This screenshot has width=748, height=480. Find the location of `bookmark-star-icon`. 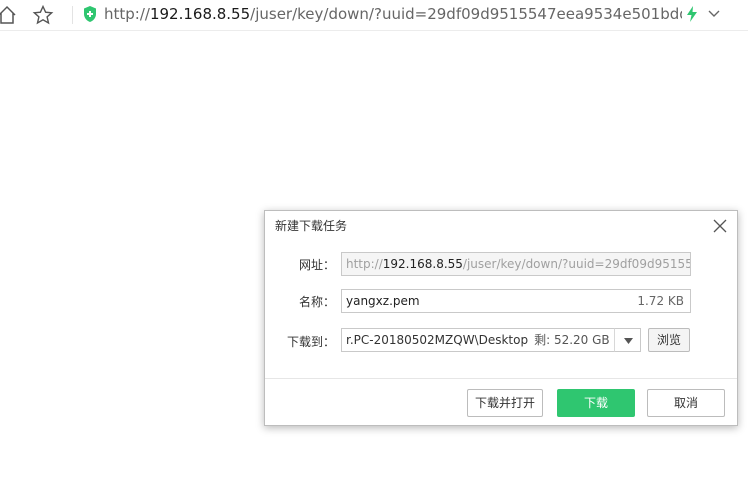

bookmark-star-icon is located at coordinates (43, 15).